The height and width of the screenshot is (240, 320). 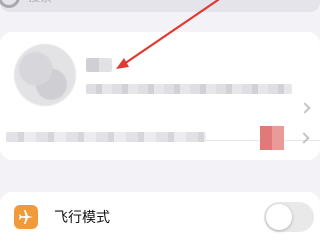 I want to click on search-bar: 搜索, so click(x=160, y=6).